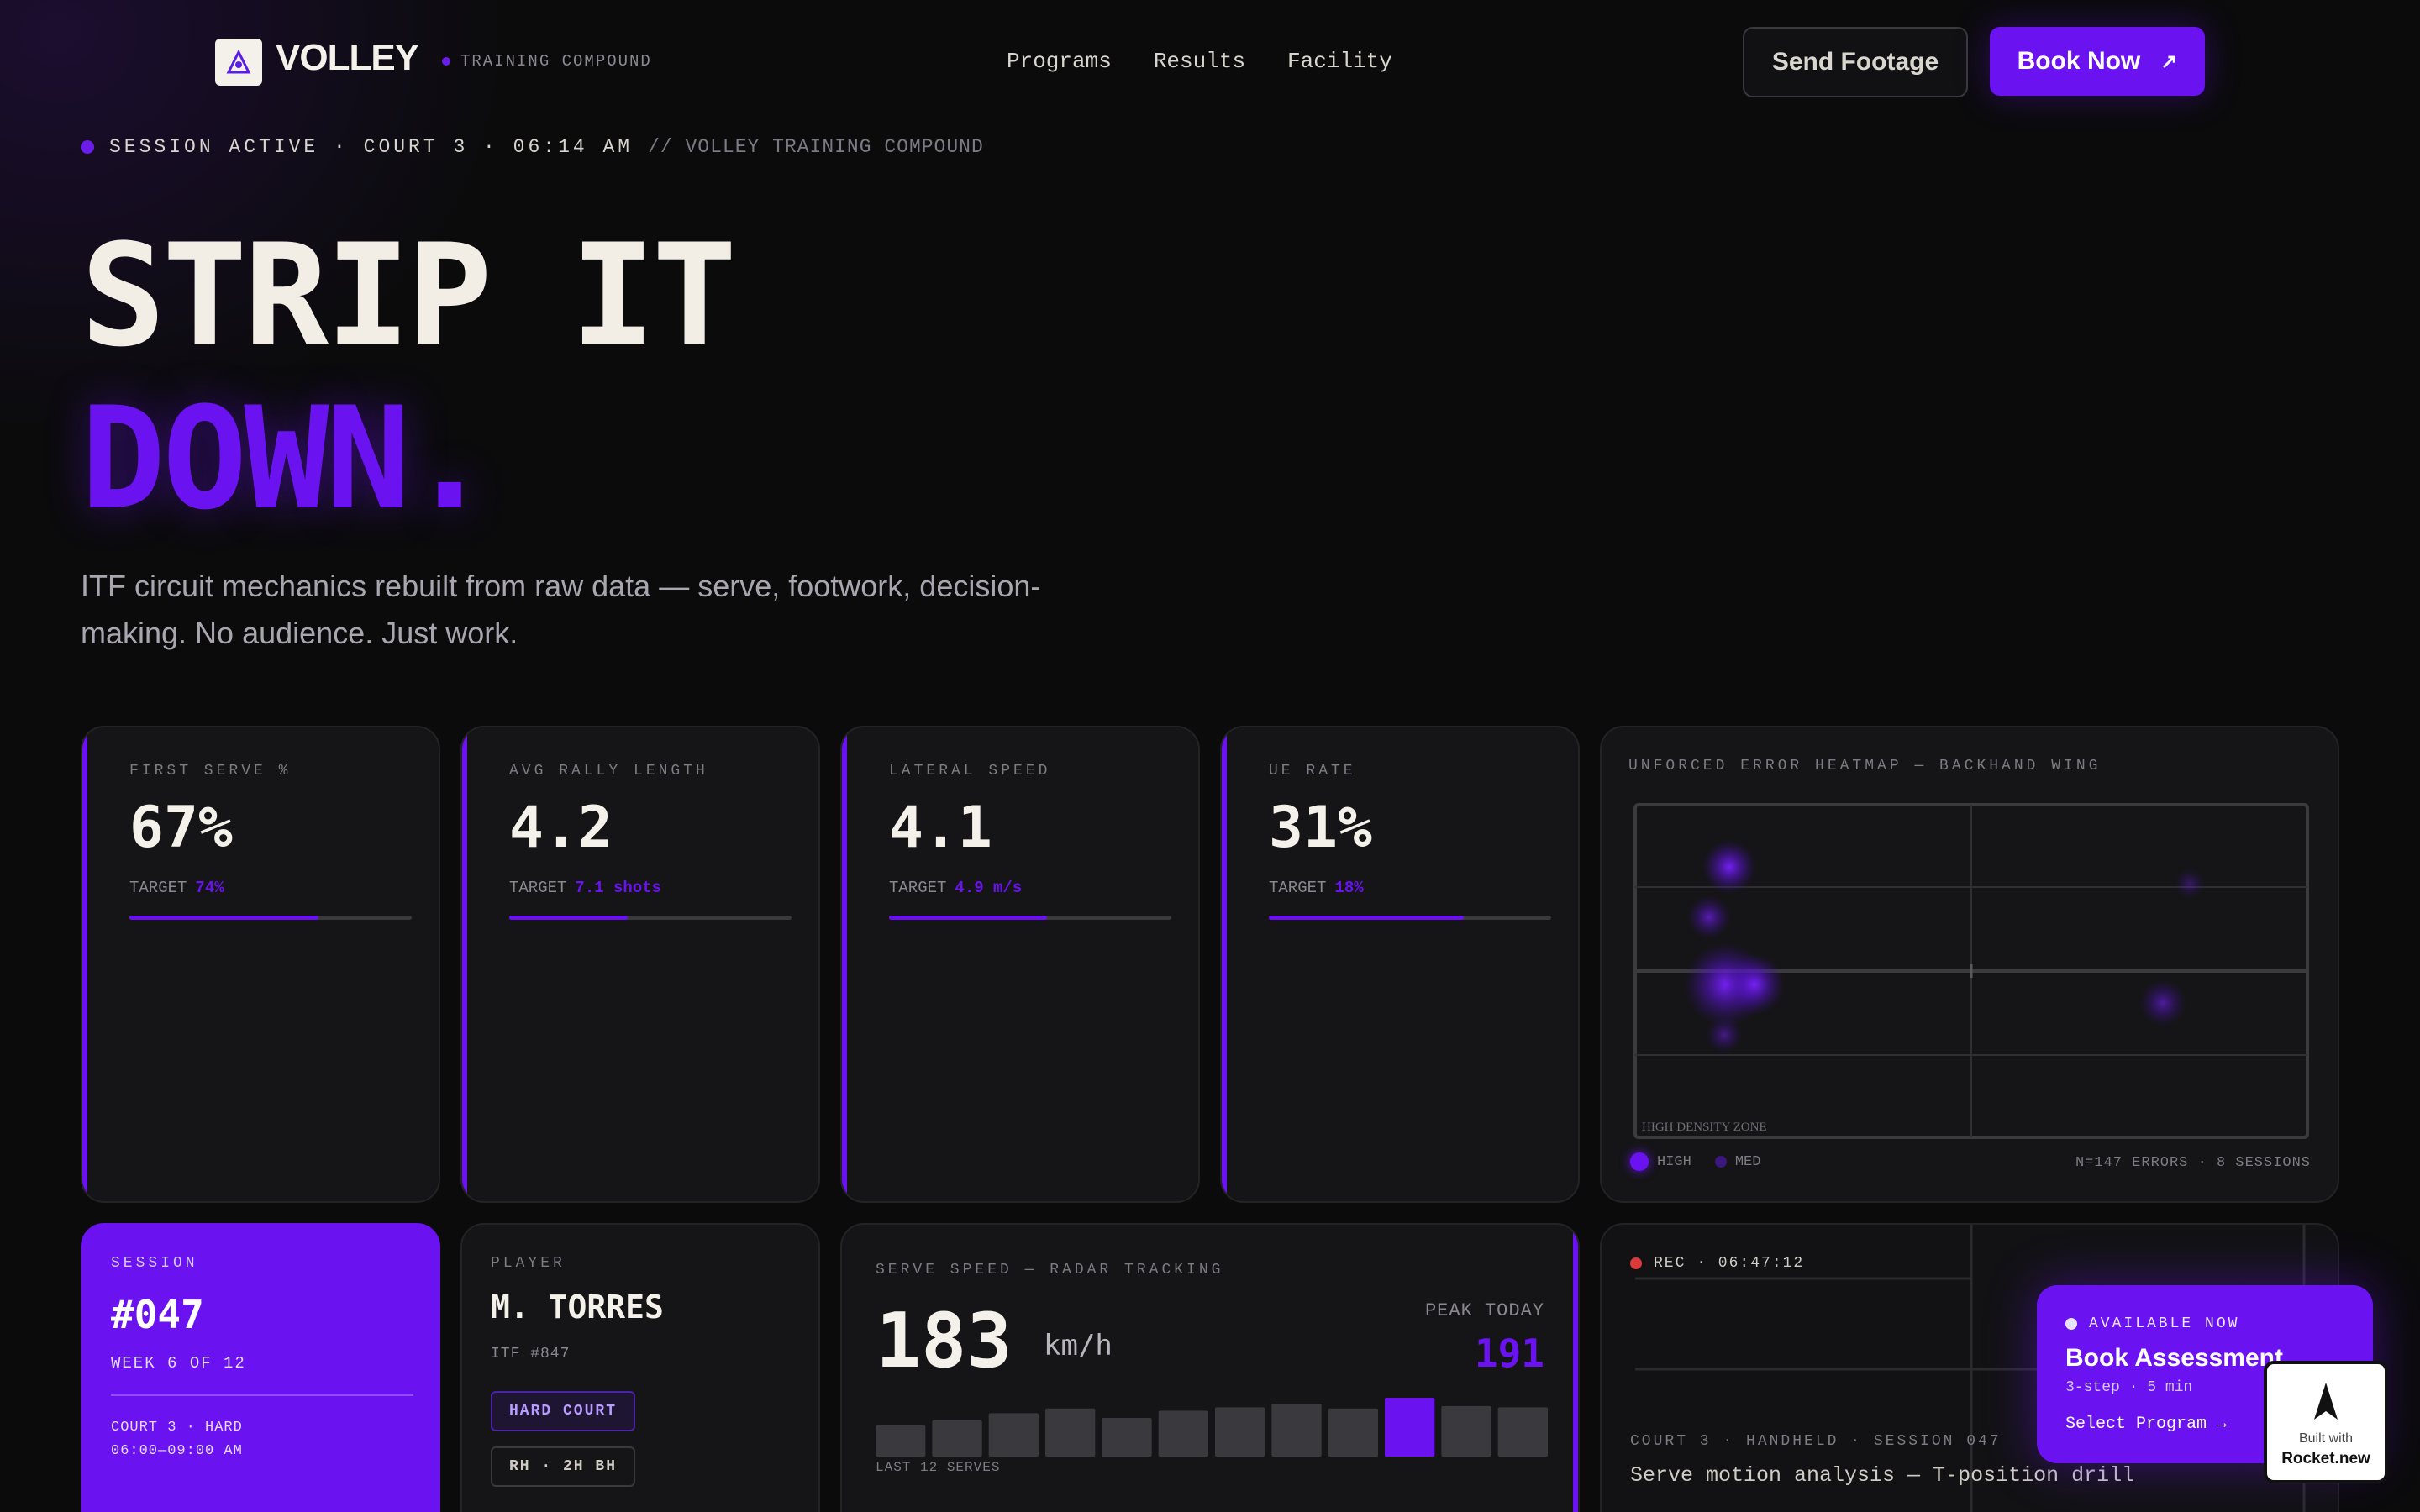  Describe the element at coordinates (1349, 888) in the screenshot. I see `kpi-target-value: 18%` at that location.